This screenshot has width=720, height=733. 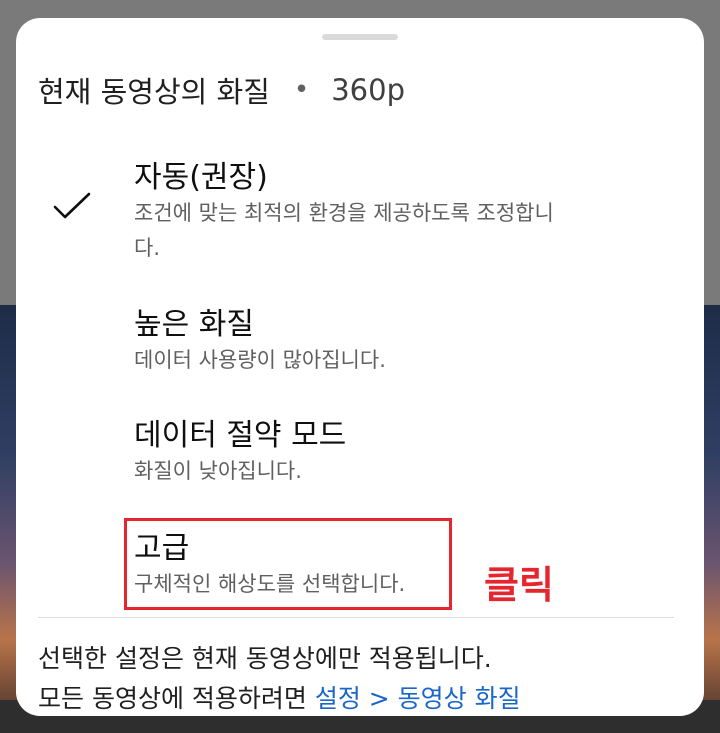 I want to click on click-annotation: 클릭, so click(x=519, y=585).